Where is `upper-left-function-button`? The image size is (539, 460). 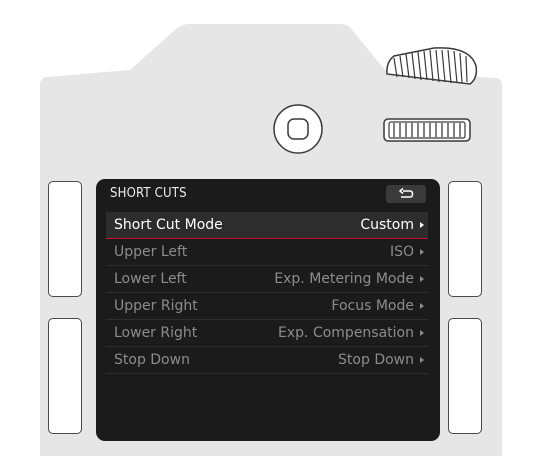 upper-left-function-button is located at coordinates (65, 239).